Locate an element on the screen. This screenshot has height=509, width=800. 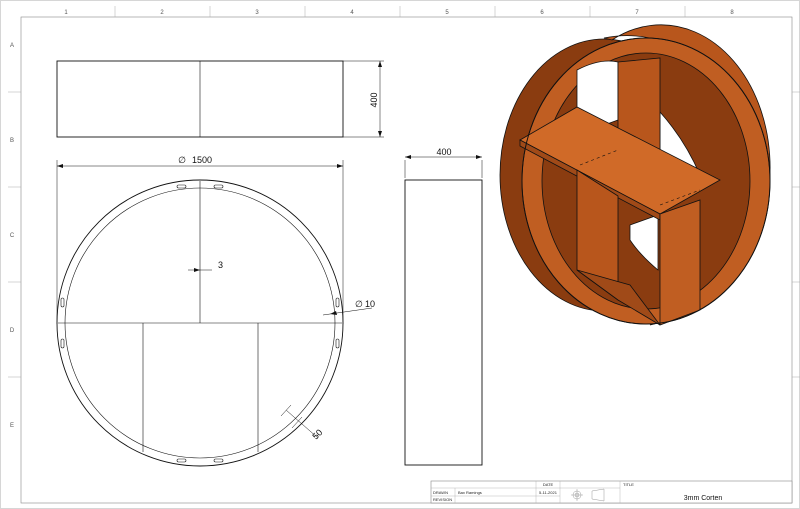
drawing-title: 3mm Corten is located at coordinates (703, 498).